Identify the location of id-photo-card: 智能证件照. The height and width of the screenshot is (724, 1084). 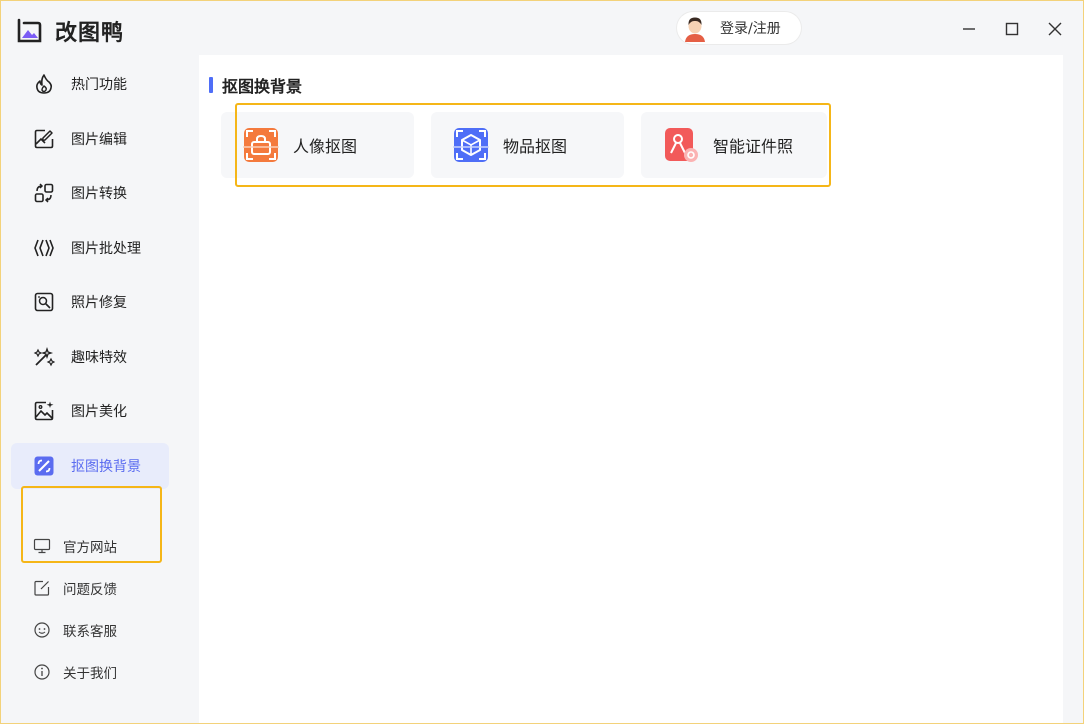
(734, 145).